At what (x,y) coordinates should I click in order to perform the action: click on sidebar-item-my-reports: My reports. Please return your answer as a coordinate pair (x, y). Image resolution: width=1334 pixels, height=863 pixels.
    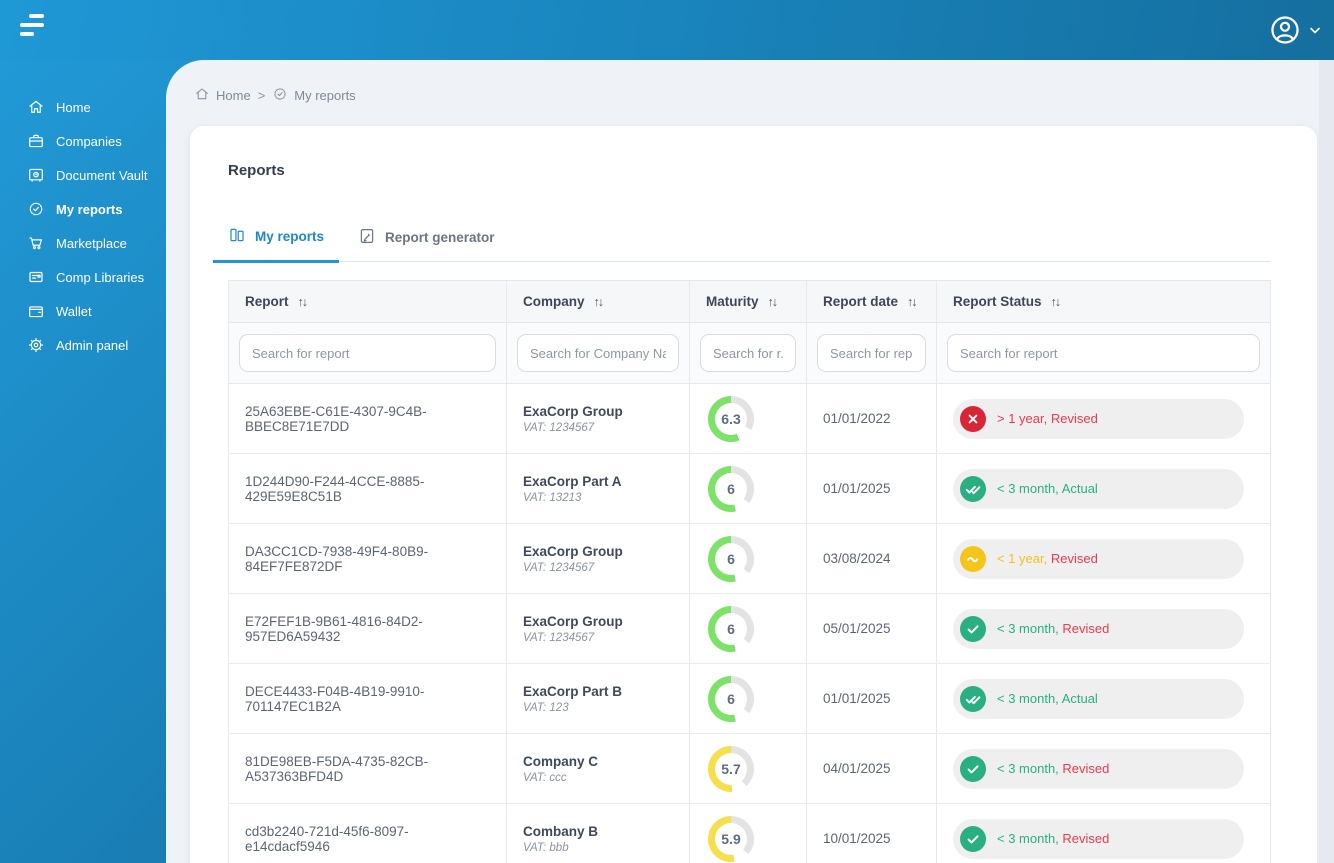
    Looking at the image, I should click on (83, 209).